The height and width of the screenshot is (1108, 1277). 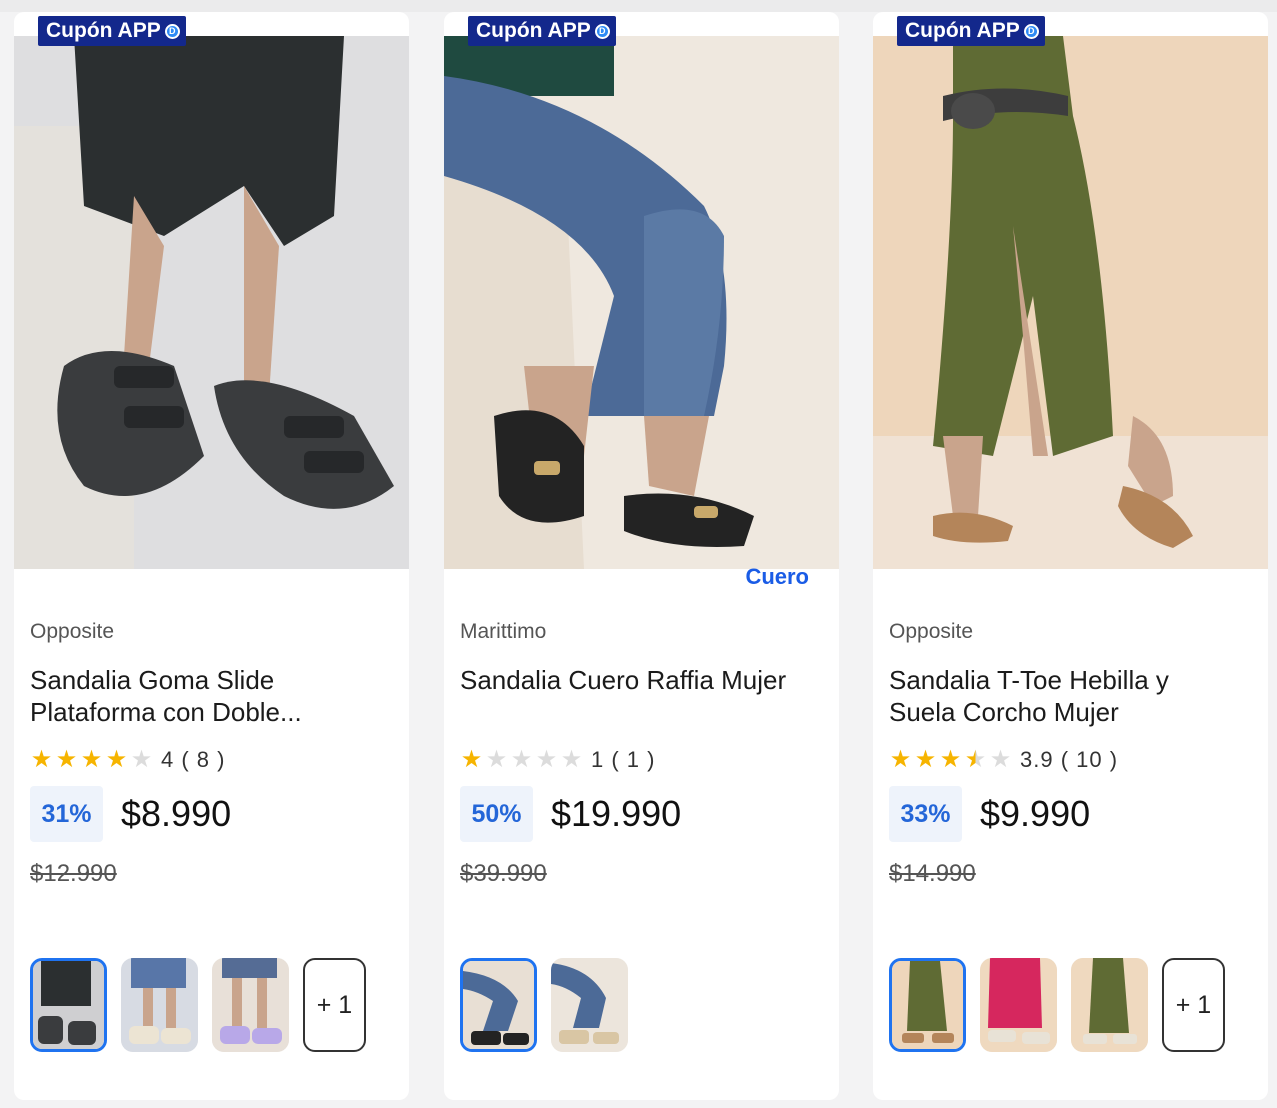 I want to click on color-swatches, so click(x=544, y=1005).